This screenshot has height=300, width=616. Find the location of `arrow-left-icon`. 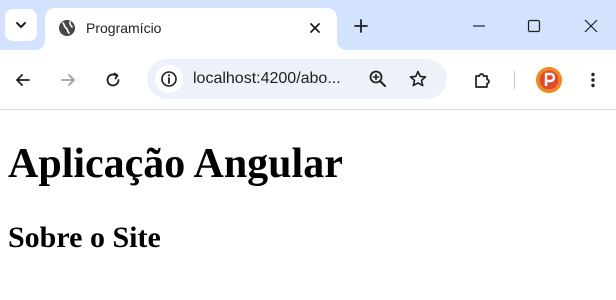

arrow-left-icon is located at coordinates (23, 80).